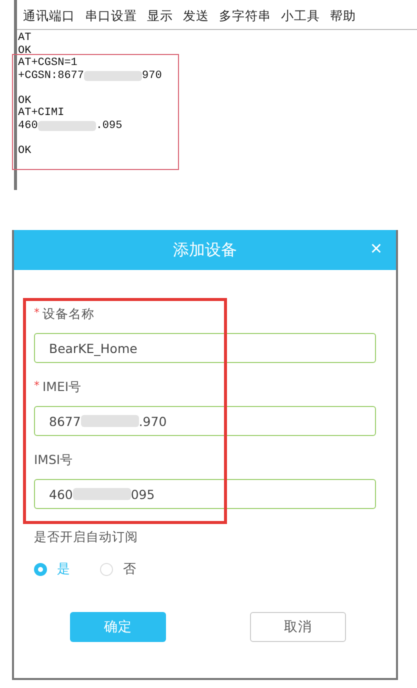 Image resolution: width=417 pixels, height=688 pixels. What do you see at coordinates (160, 16) in the screenshot?
I see `menu-item: 显示` at bounding box center [160, 16].